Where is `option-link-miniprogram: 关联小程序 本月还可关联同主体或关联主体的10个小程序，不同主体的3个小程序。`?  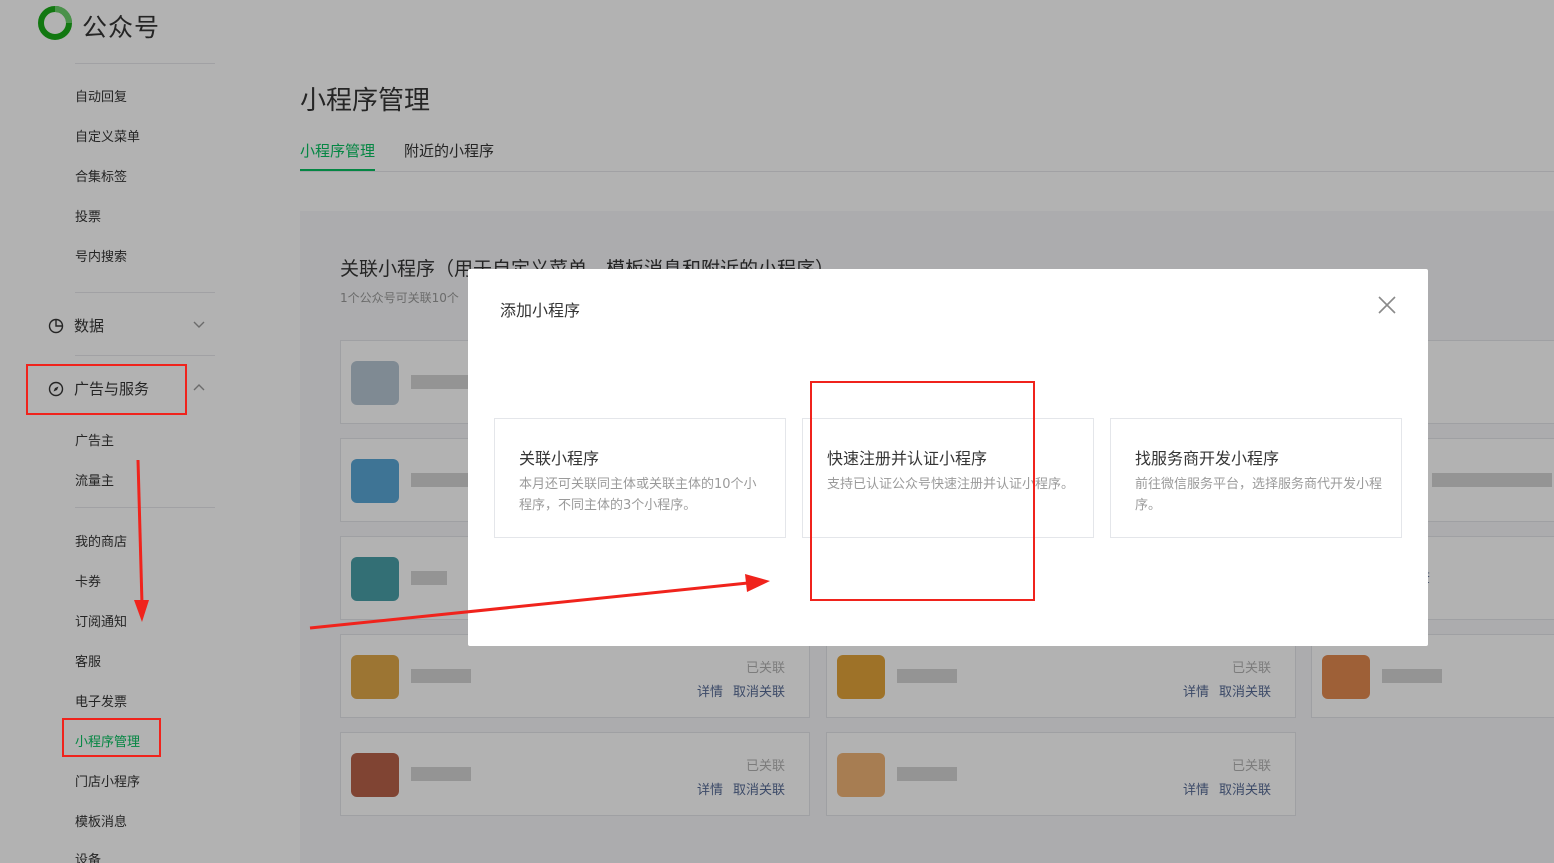 option-link-miniprogram: 关联小程序 本月还可关联同主体或关联主体的10个小程序，不同主体的3个小程序。 is located at coordinates (640, 478).